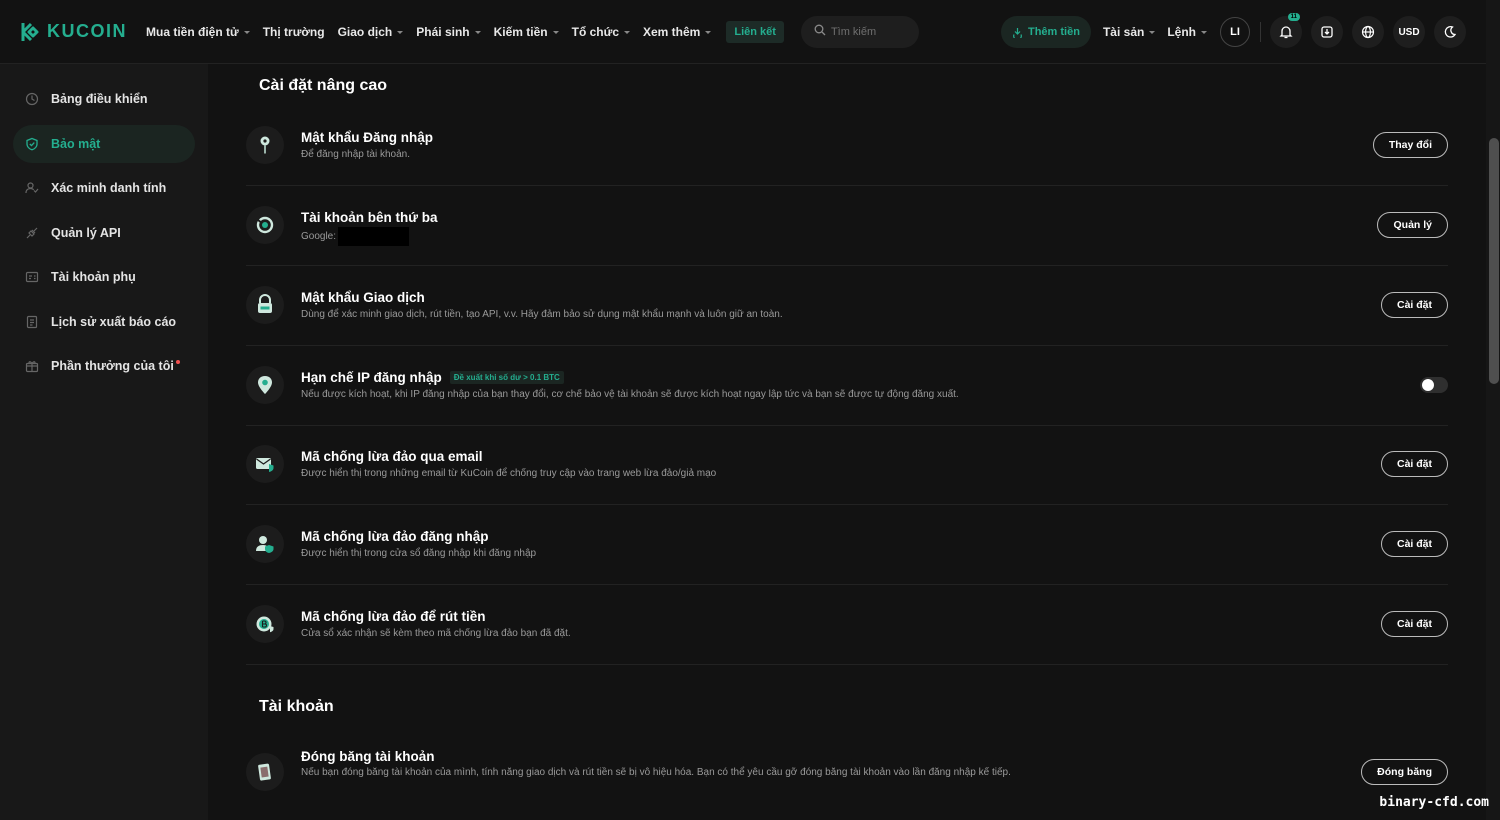  I want to click on nav-right: Thêm tiền Tài sản Lệnh LI 11 USD, so click(1243, 32).